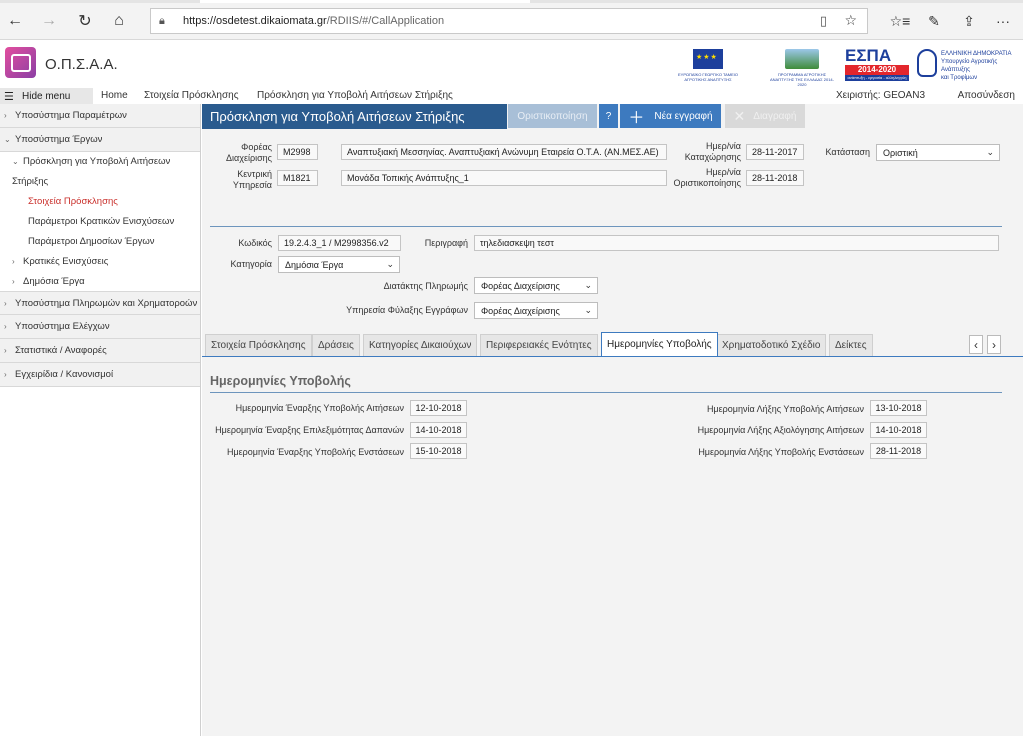 Image resolution: width=1023 pixels, height=736 pixels. What do you see at coordinates (850, 20) in the screenshot?
I see `favorite-star-icon: ☆` at bounding box center [850, 20].